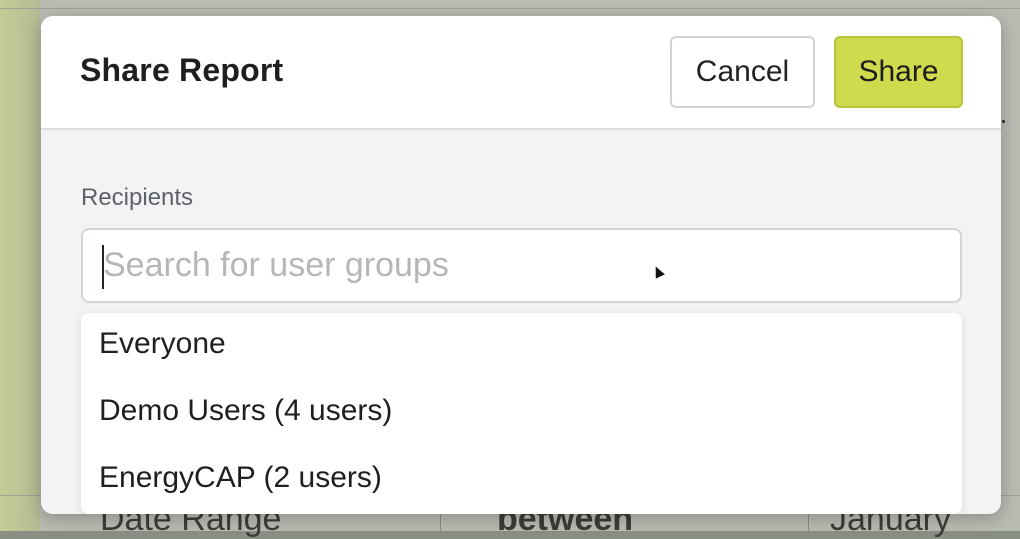  Describe the element at coordinates (898, 72) in the screenshot. I see `share-button: Share` at that location.